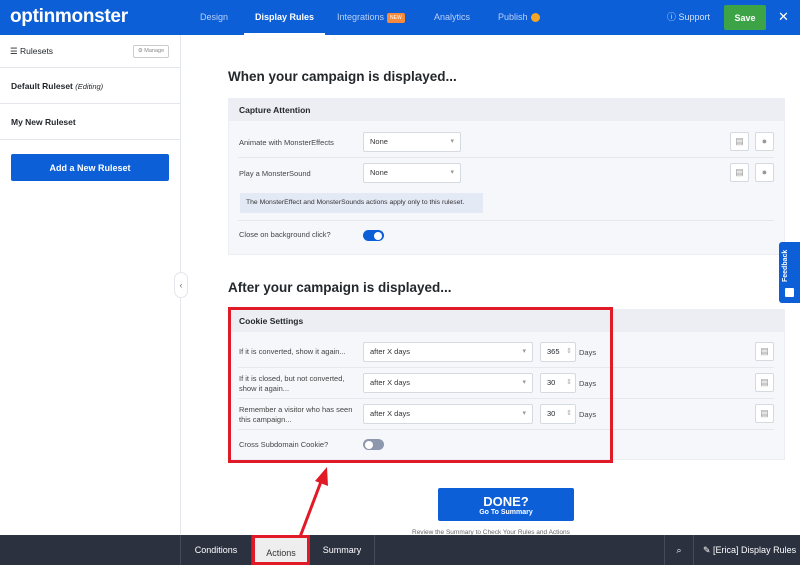 This screenshot has height=568, width=800. Describe the element at coordinates (286, 142) in the screenshot. I see `field-label: Animate with MonsterEffects` at that location.